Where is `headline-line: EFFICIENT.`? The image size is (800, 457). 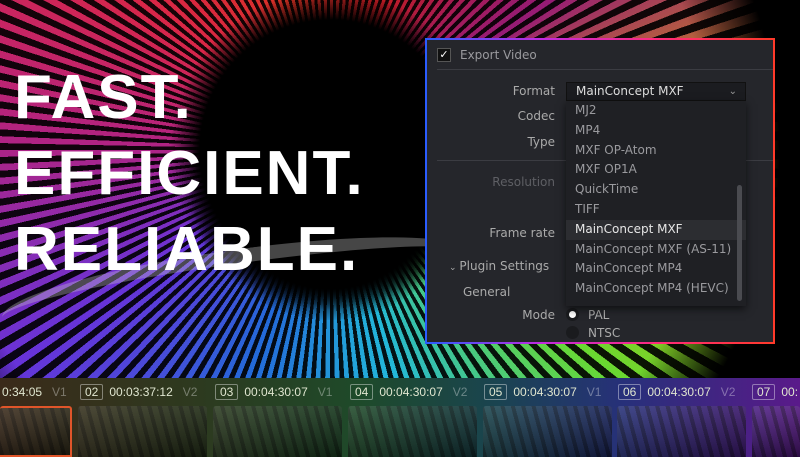 headline-line: EFFICIENT. is located at coordinates (189, 173).